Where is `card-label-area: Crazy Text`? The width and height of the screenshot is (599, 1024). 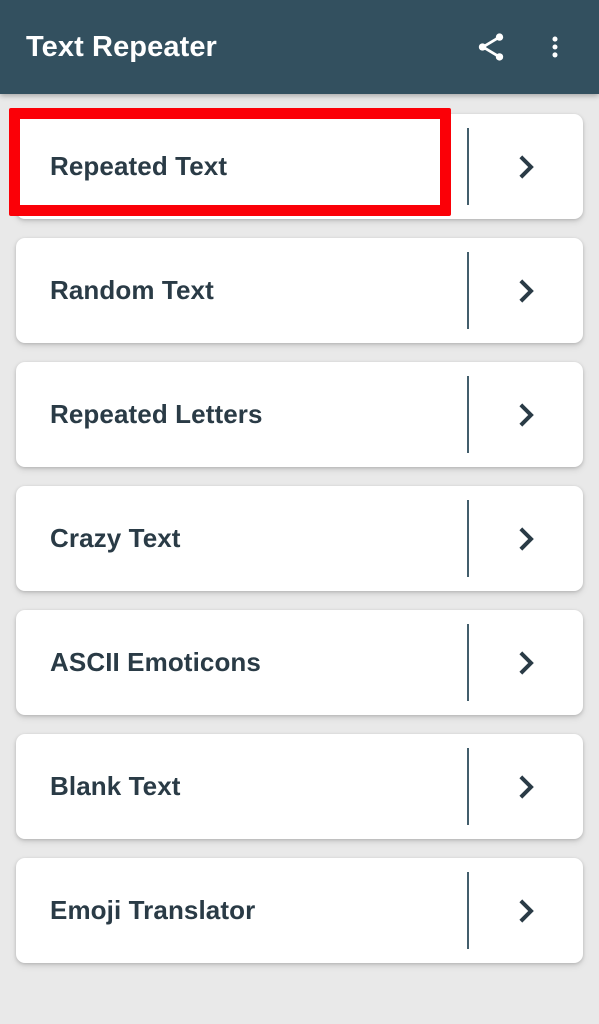
card-label-area: Crazy Text is located at coordinates (241, 538).